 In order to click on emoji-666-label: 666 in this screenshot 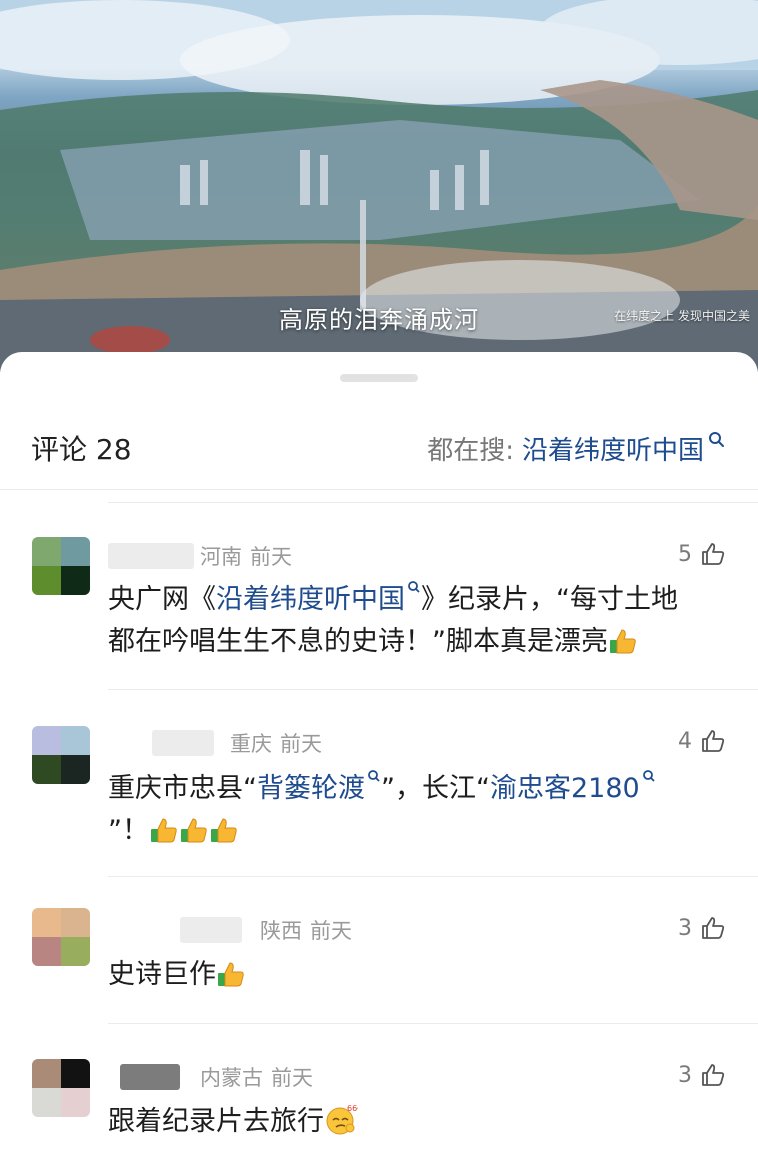, I will do `click(352, 1108)`.